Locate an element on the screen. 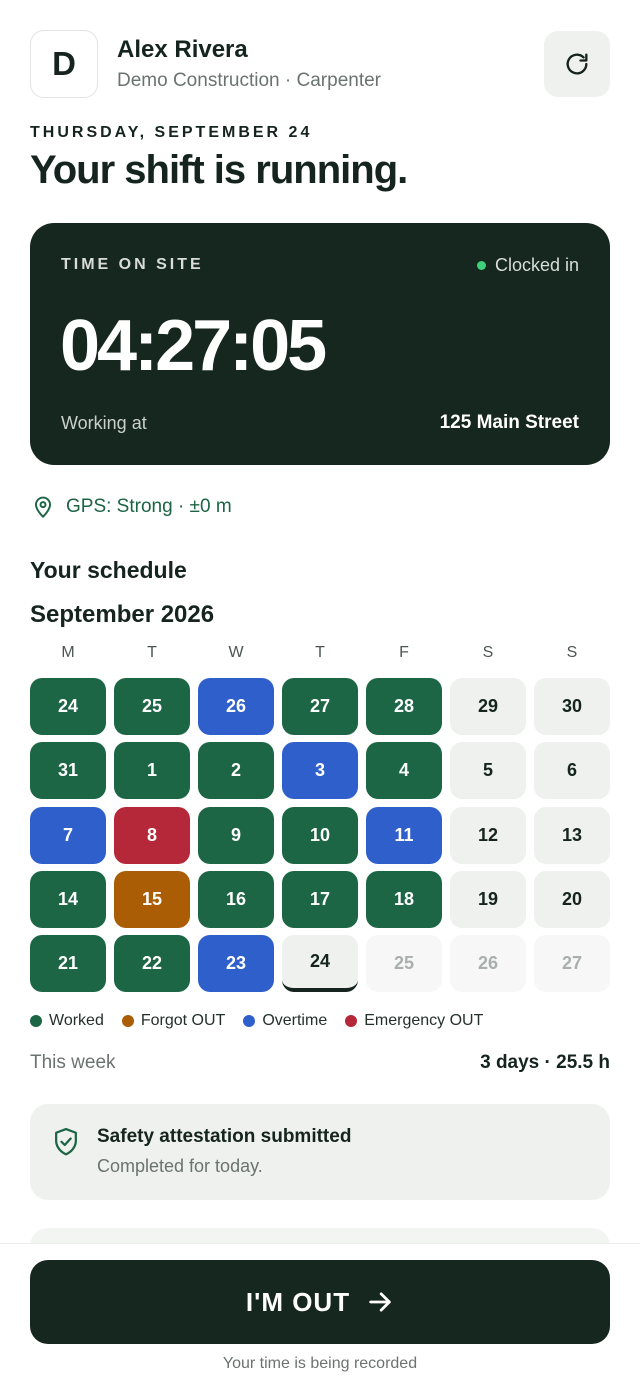 Image resolution: width=640 pixels, height=1385 pixels. calendar-day-off: 12 is located at coordinates (488, 835).